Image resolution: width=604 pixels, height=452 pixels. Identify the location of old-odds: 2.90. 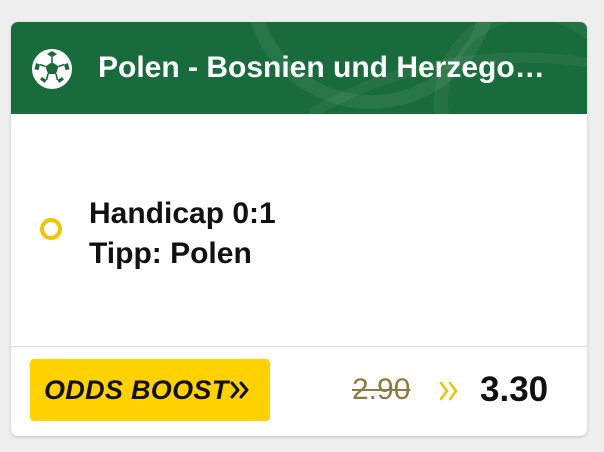
(381, 389).